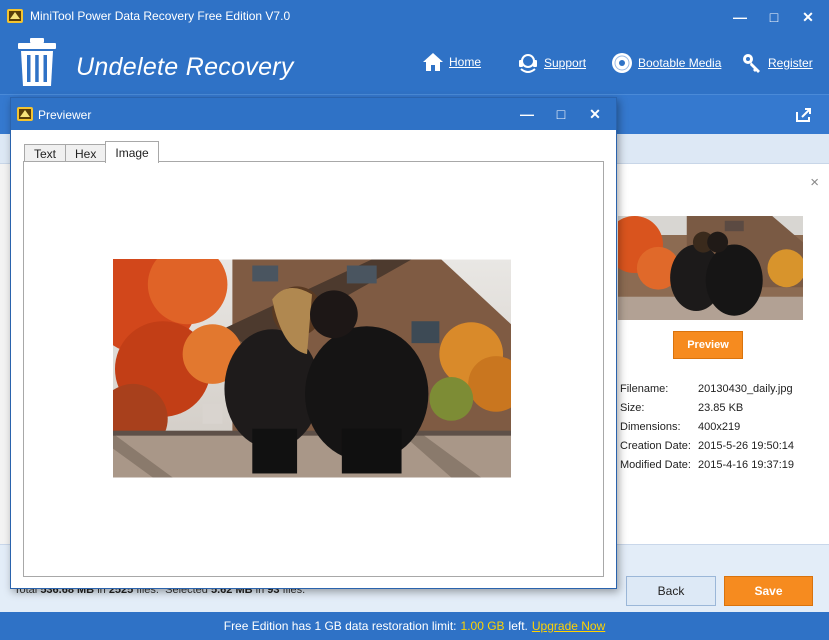 The height and width of the screenshot is (640, 829). What do you see at coordinates (814, 182) in the screenshot?
I see `close-icon: ×` at bounding box center [814, 182].